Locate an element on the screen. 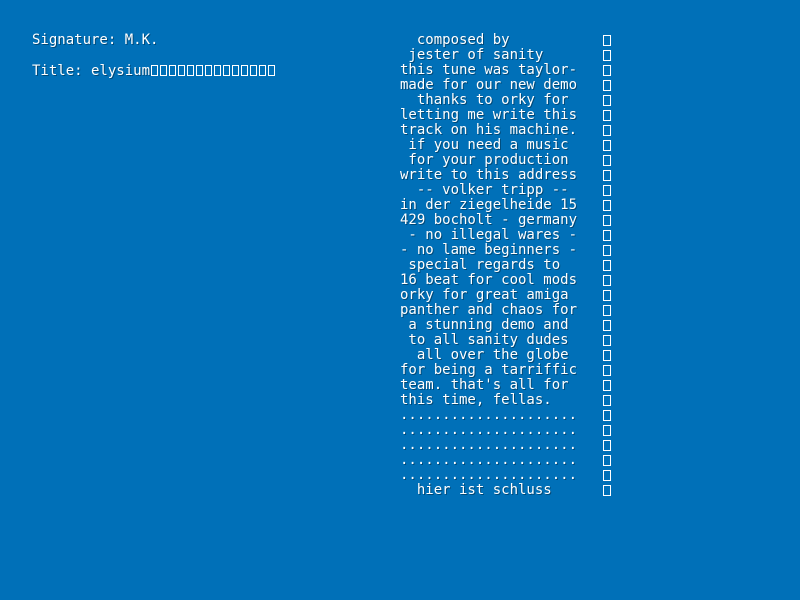  sample-name-row: 16 beat for cool mods is located at coordinates (505, 280).